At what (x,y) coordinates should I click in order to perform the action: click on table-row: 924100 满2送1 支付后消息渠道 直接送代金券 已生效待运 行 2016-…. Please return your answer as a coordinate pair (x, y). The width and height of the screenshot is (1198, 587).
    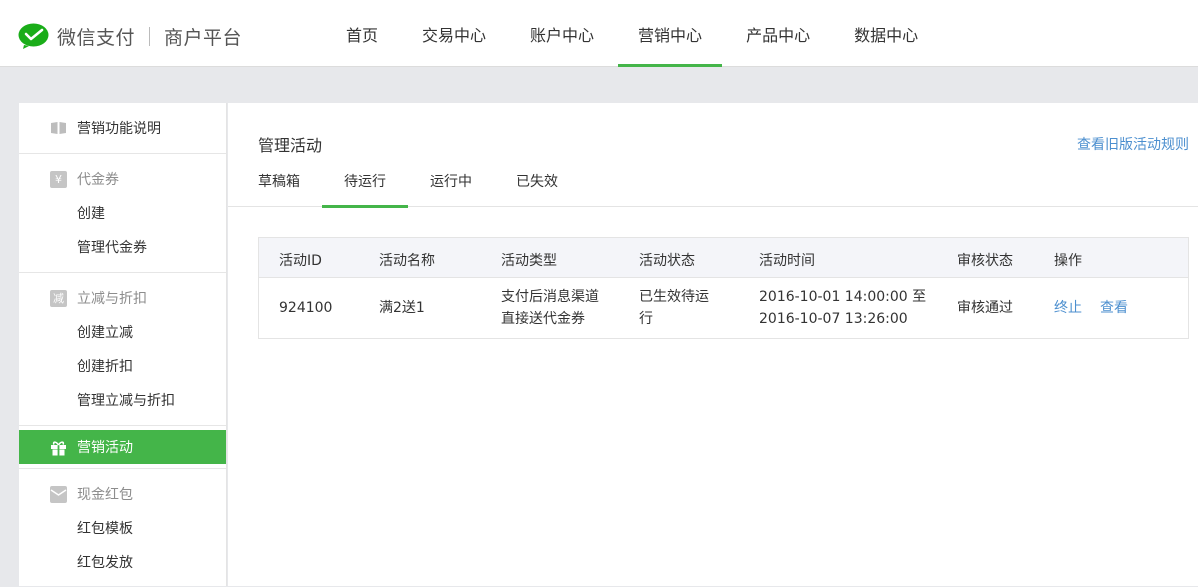
    Looking at the image, I should click on (723, 308).